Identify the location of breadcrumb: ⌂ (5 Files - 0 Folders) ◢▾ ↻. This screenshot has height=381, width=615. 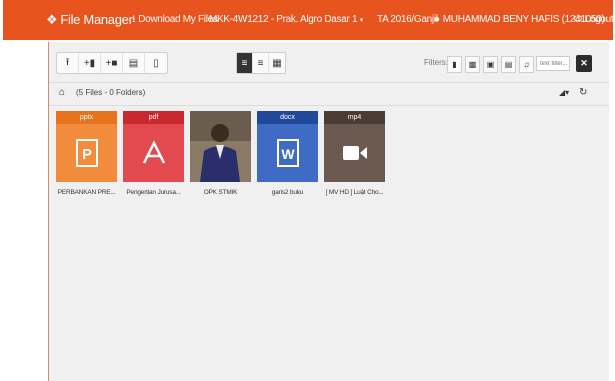
(329, 94).